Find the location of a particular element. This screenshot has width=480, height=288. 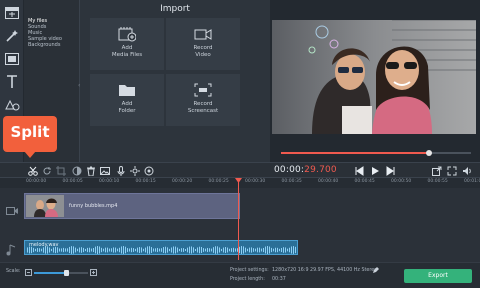

video-clip-name: funny bubbles.mp4 is located at coordinates (93, 206).